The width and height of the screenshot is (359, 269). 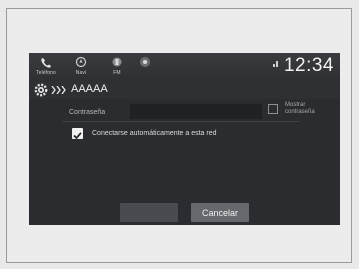 What do you see at coordinates (89, 89) in the screenshot?
I see `network-ssid: AAAAA` at bounding box center [89, 89].